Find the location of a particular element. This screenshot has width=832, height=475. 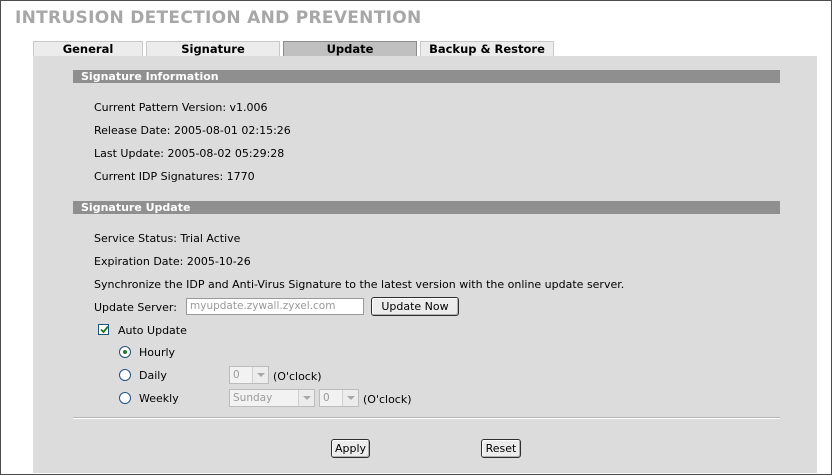

daily-hour-select: 0 is located at coordinates (249, 375).